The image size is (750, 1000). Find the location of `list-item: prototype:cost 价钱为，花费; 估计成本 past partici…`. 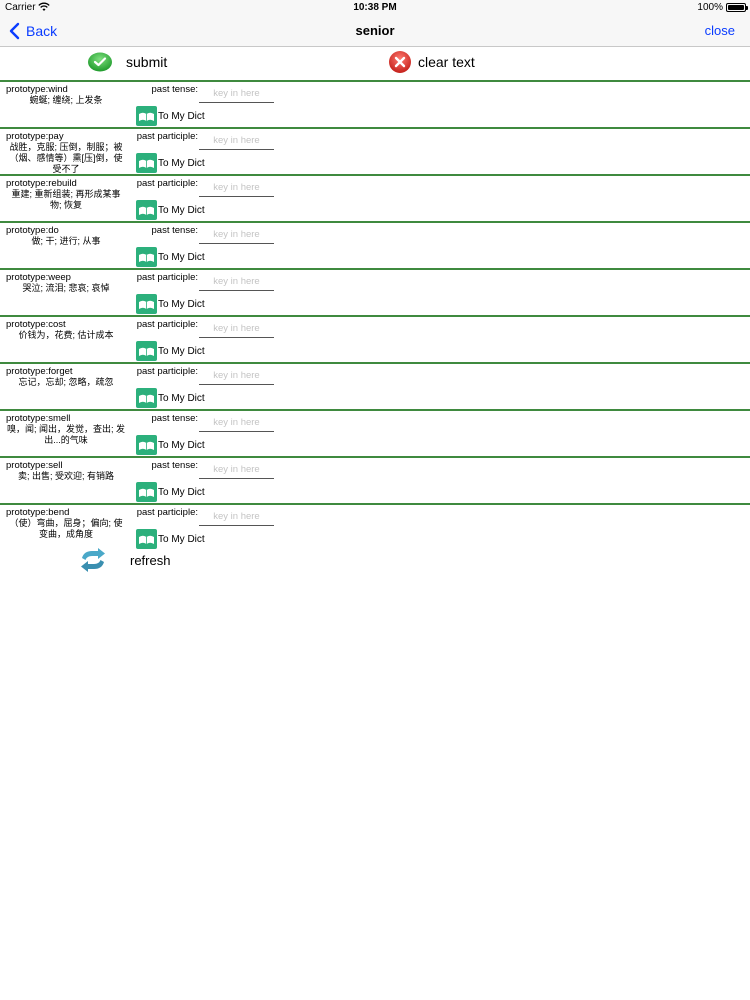

list-item: prototype:cost 价钱为，花费; 估计成本 past partici… is located at coordinates (375, 338).